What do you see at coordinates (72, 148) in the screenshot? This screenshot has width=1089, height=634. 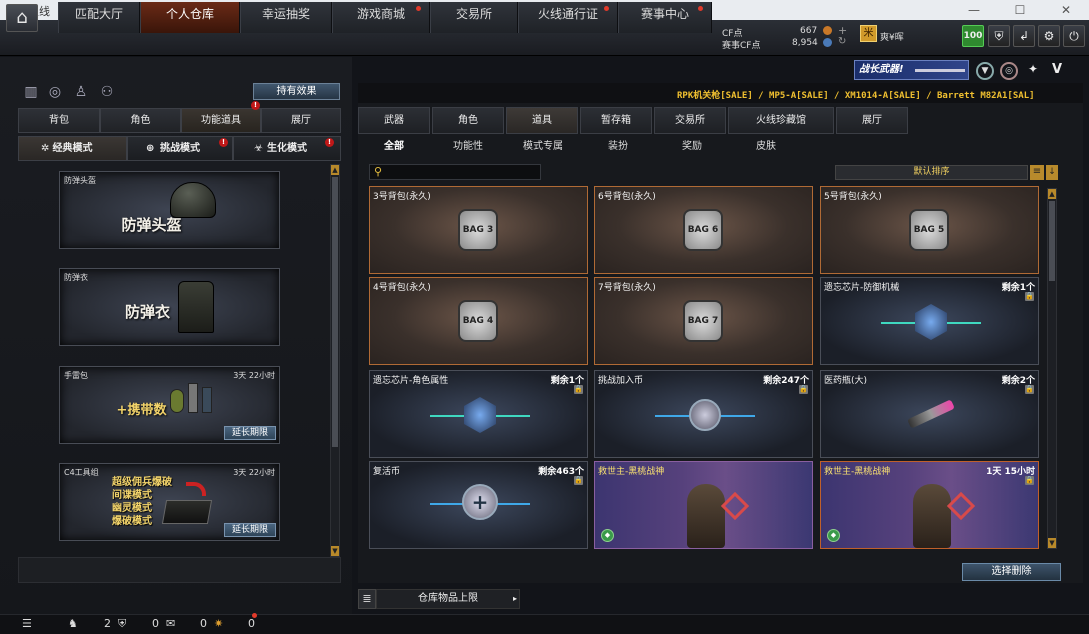 I see `tab-classic-mode: ✲ 经典模式` at bounding box center [72, 148].